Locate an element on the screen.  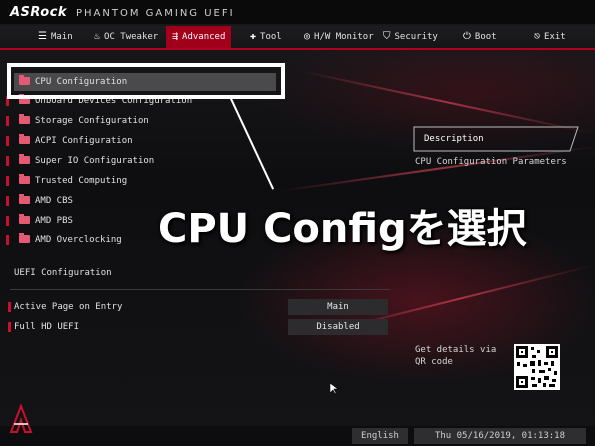
phantom-gaming-logo-icon is located at coordinates (21, 418).